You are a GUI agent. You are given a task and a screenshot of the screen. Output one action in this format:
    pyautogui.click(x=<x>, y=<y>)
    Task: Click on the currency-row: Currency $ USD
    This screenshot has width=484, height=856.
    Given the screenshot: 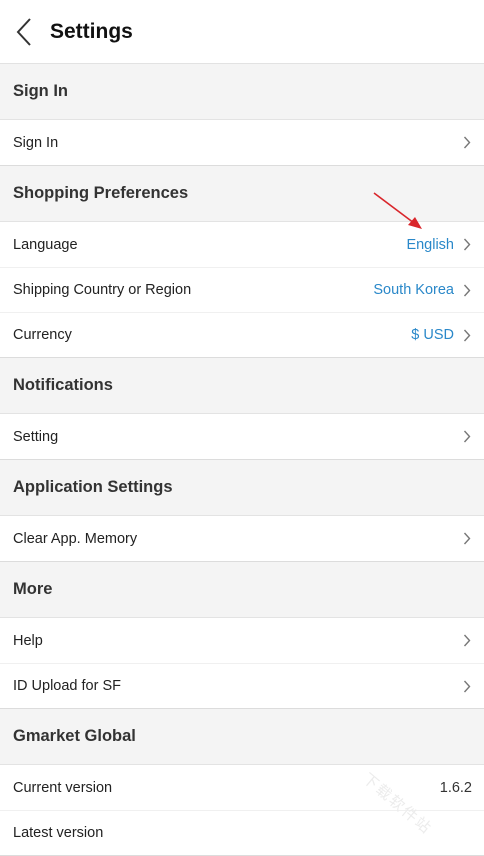 What is the action you would take?
    pyautogui.click(x=242, y=334)
    